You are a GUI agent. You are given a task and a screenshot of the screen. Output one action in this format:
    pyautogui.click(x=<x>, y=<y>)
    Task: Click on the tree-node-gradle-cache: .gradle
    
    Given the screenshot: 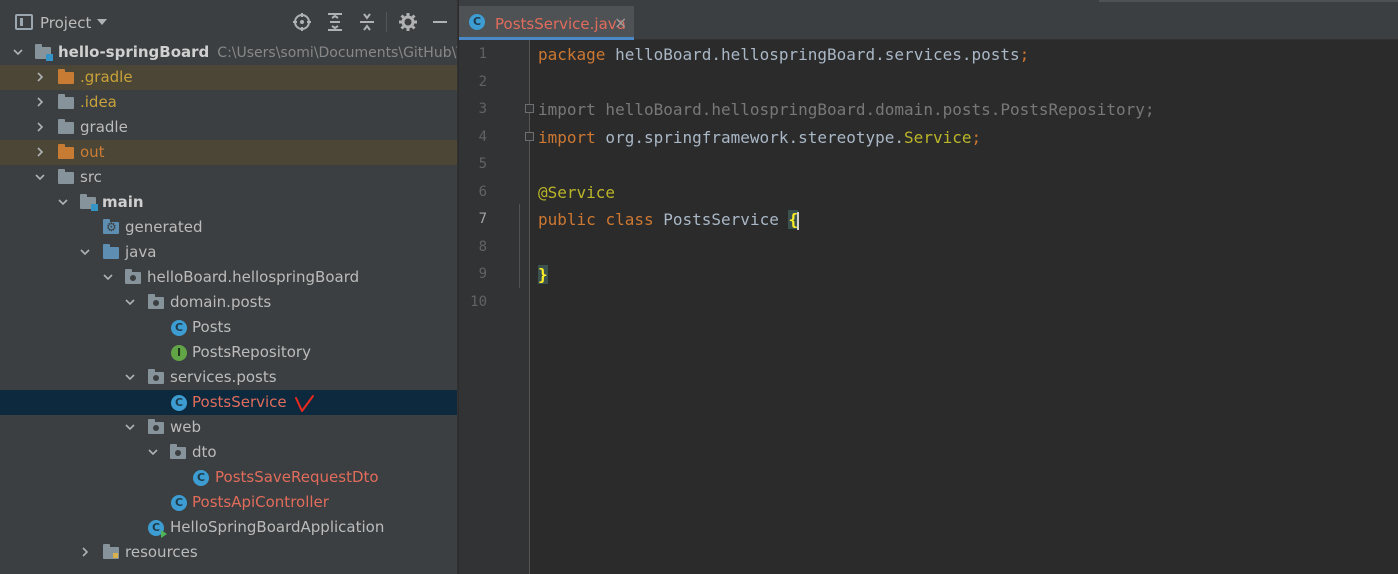 What is the action you would take?
    pyautogui.click(x=228, y=77)
    